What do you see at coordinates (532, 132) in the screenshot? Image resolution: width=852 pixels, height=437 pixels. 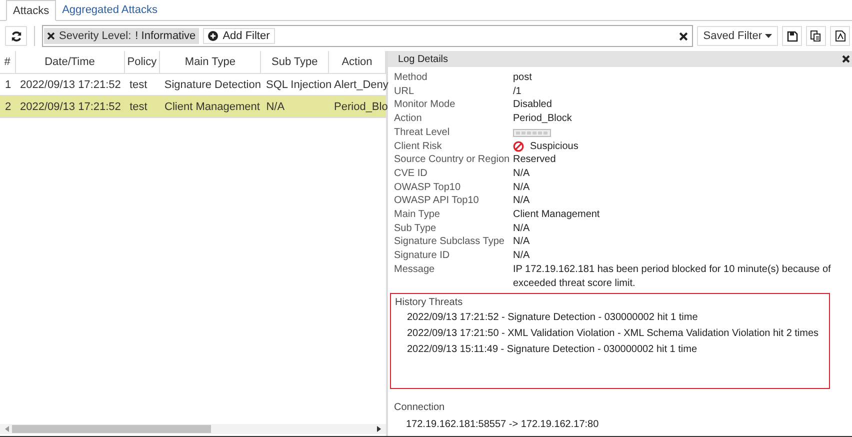 I see `threat-level-bar` at bounding box center [532, 132].